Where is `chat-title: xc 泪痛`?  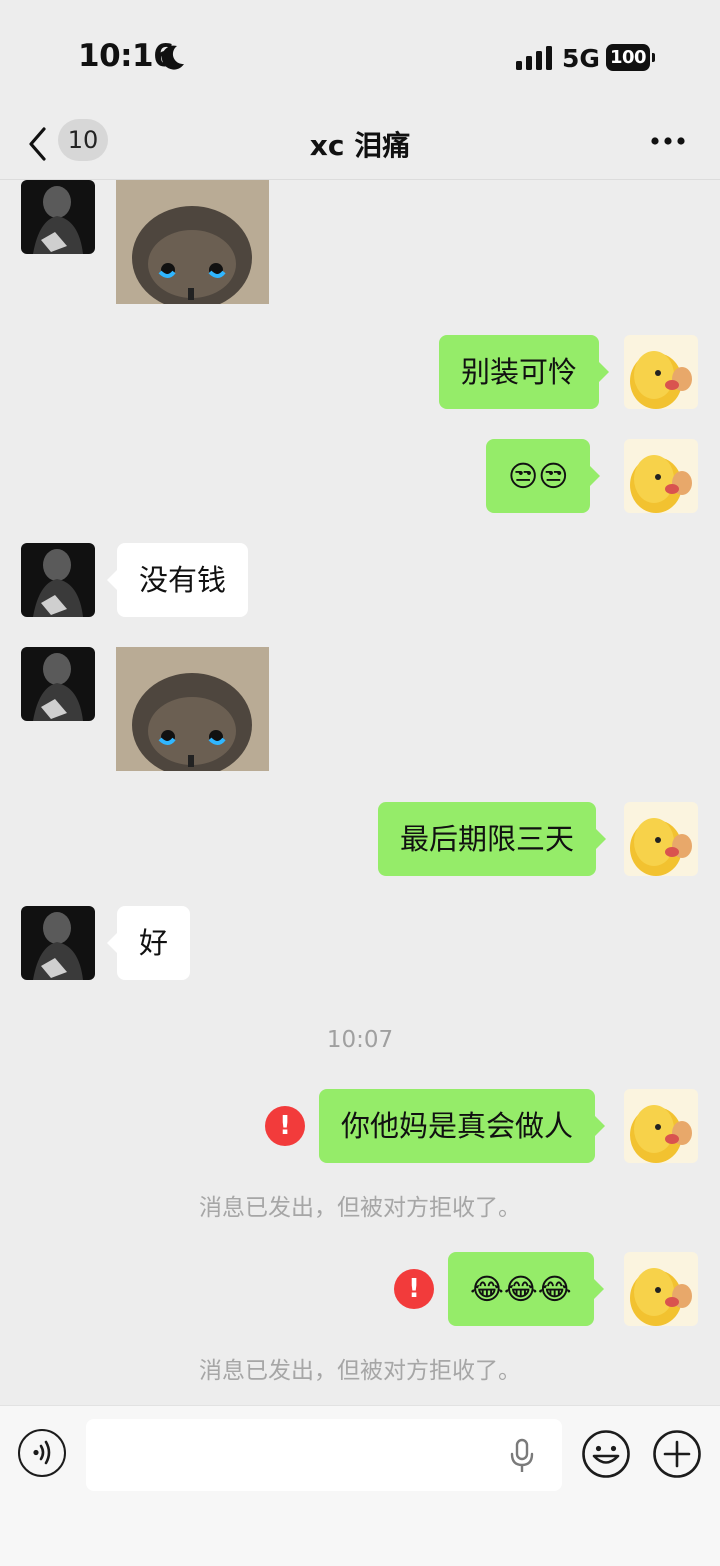 chat-title: xc 泪痛 is located at coordinates (360, 145).